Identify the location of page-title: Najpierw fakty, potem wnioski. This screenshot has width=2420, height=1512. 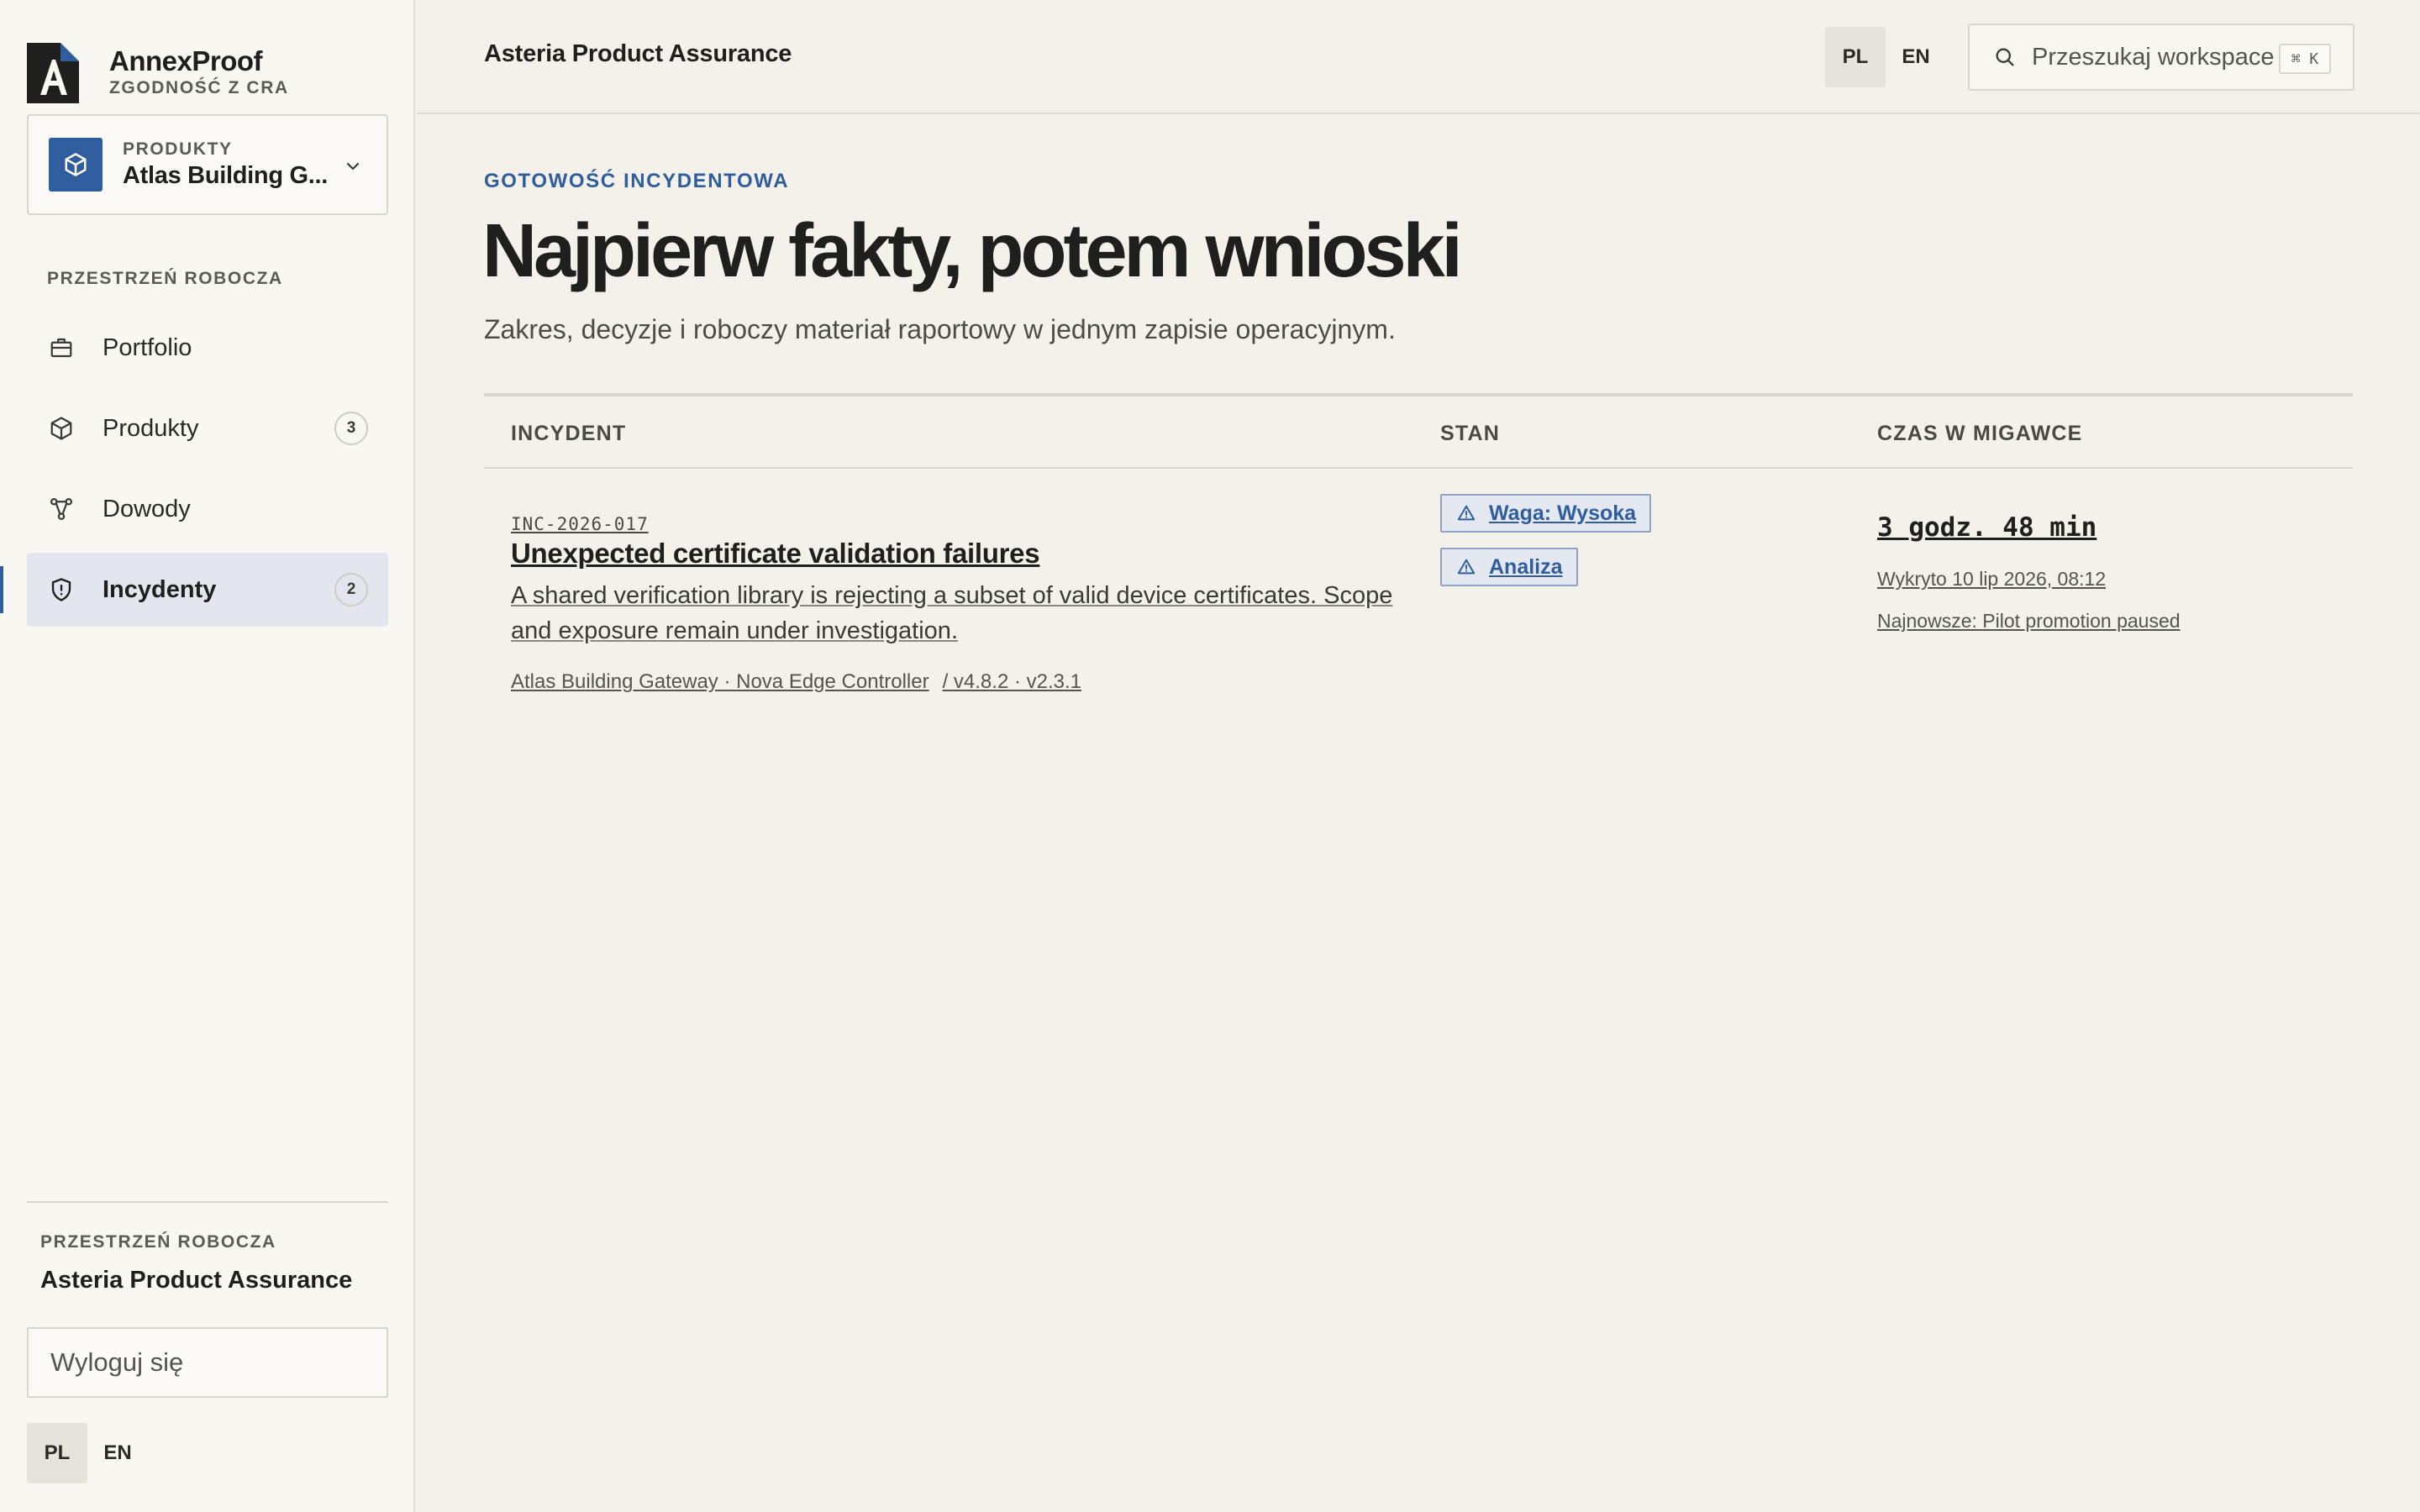
(972, 251).